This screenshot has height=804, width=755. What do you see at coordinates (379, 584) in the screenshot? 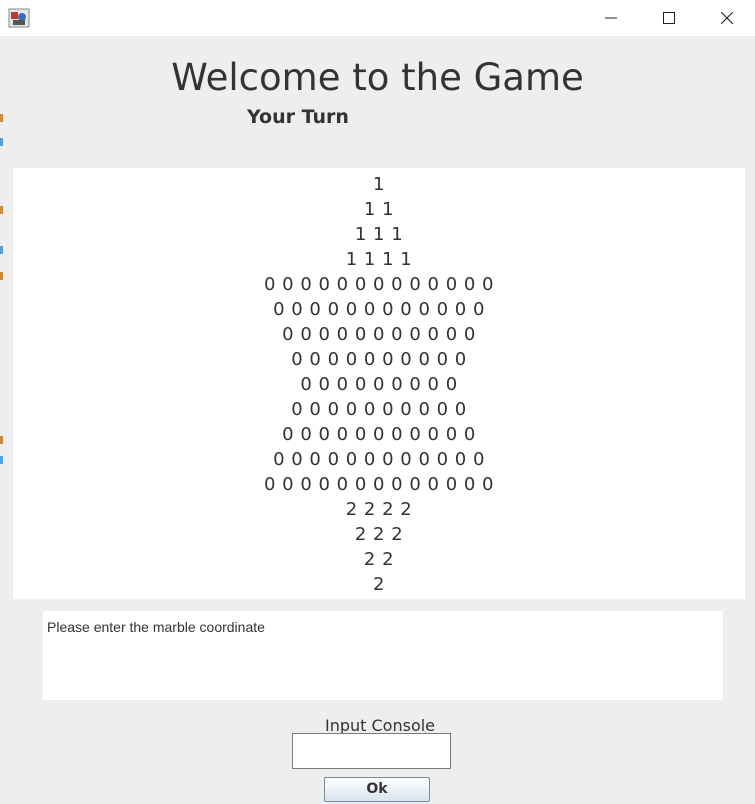
I see `board-row: 2` at bounding box center [379, 584].